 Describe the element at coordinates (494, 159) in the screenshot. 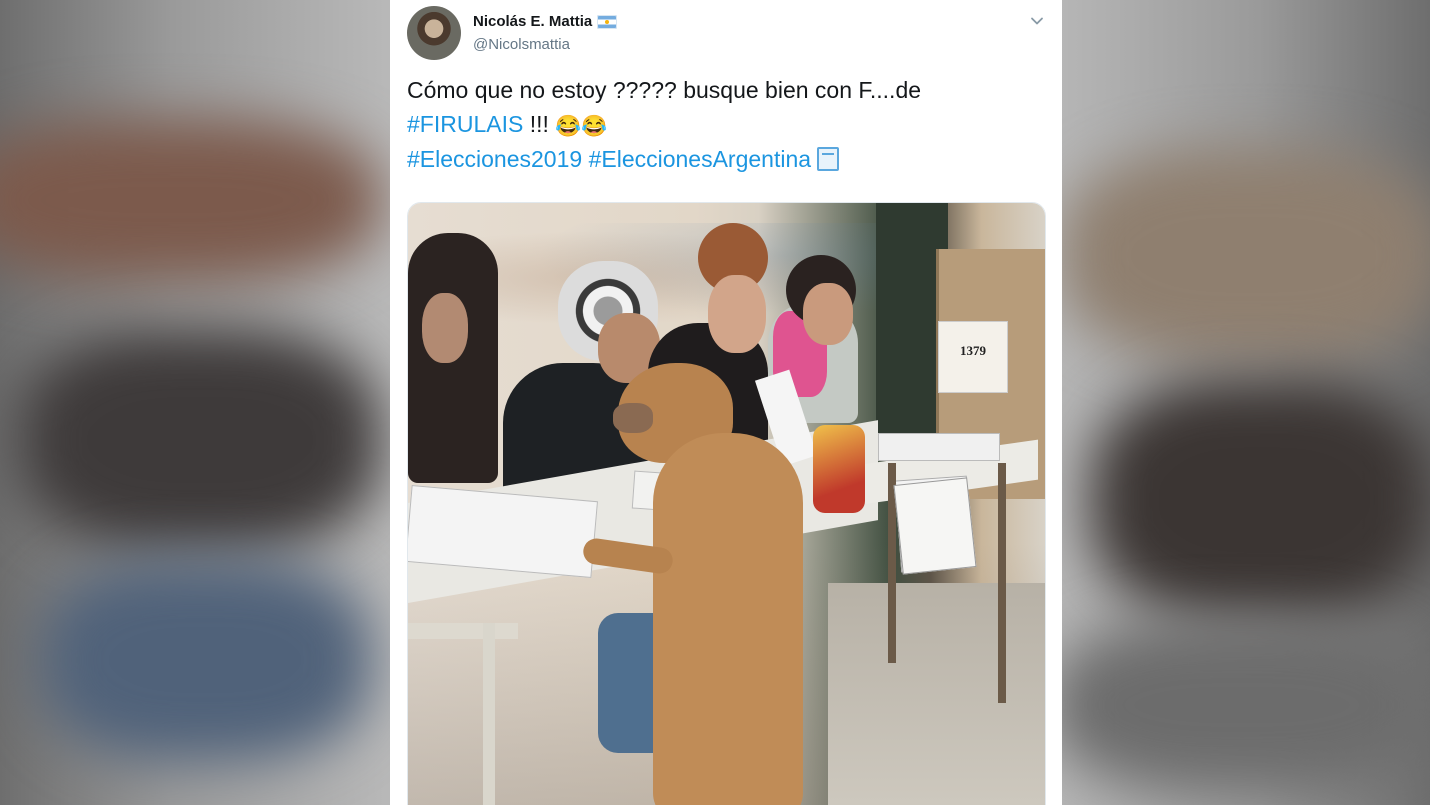

I see `hashtag-elecciones2019: #Elecciones2019` at that location.